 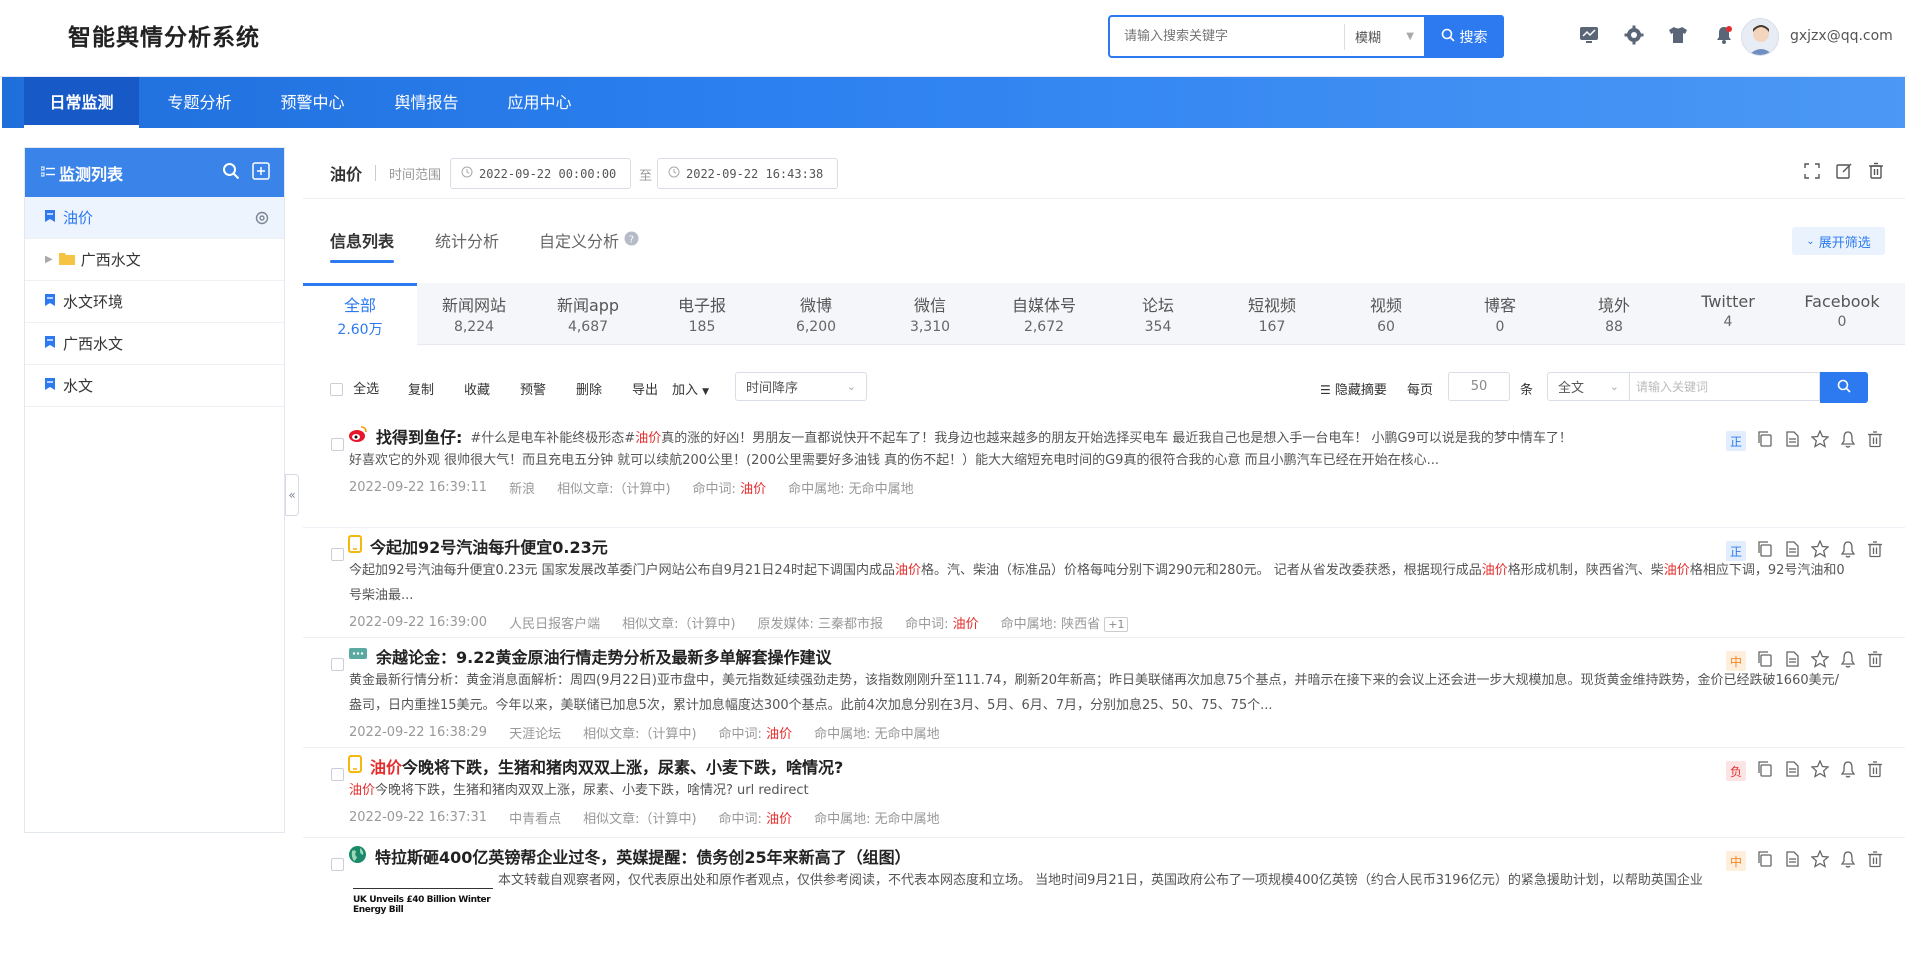 I want to click on sidebar-item-oil-price: 油价, so click(x=154, y=218).